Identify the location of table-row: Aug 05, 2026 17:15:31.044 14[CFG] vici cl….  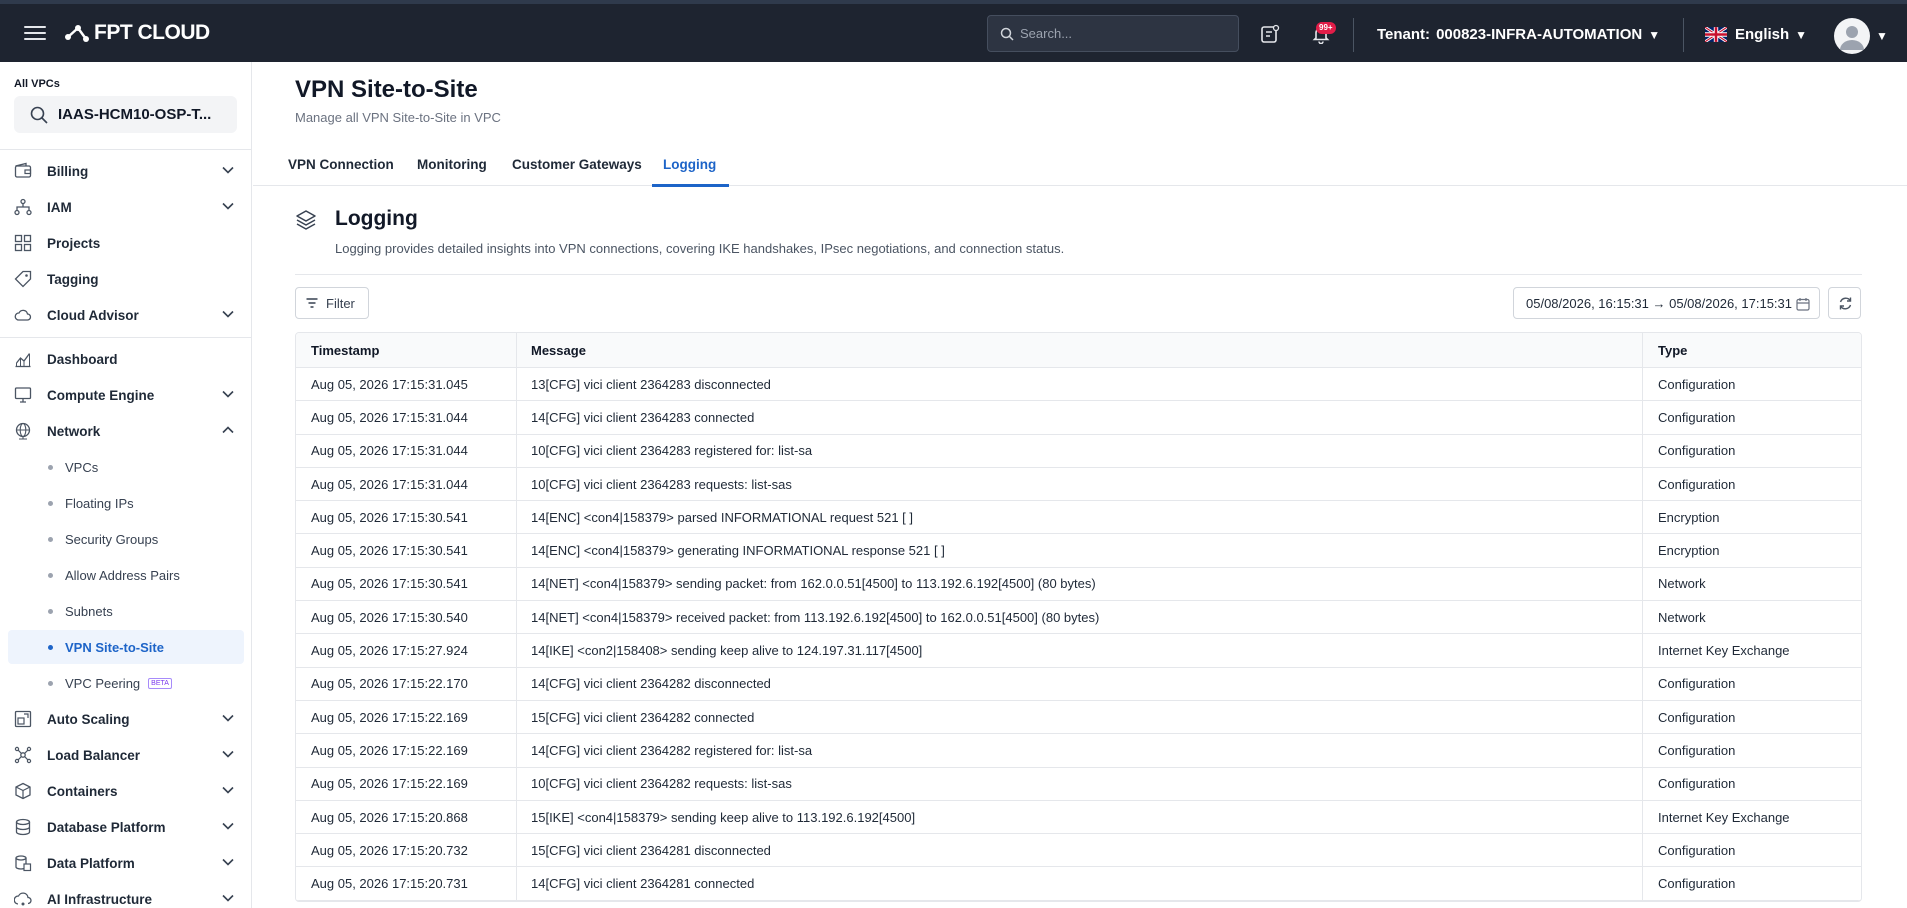
(1078, 418).